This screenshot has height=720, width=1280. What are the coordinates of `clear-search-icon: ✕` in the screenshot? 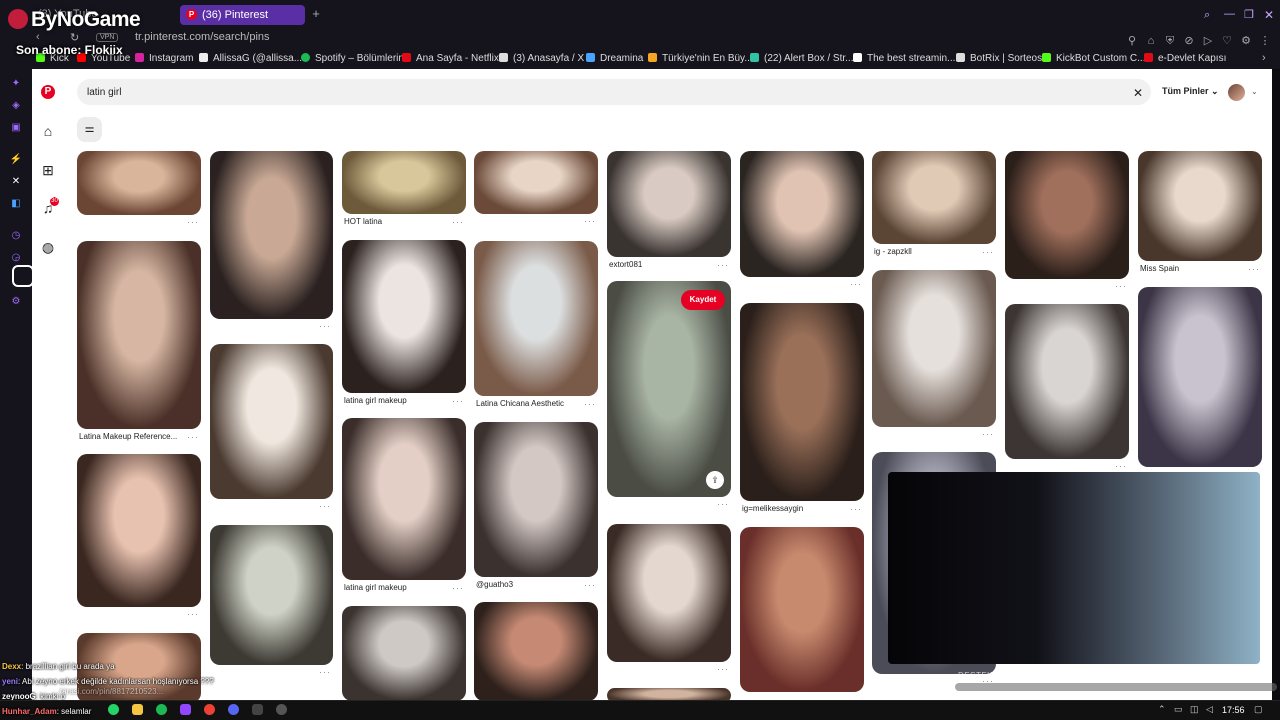 It's located at (1138, 93).